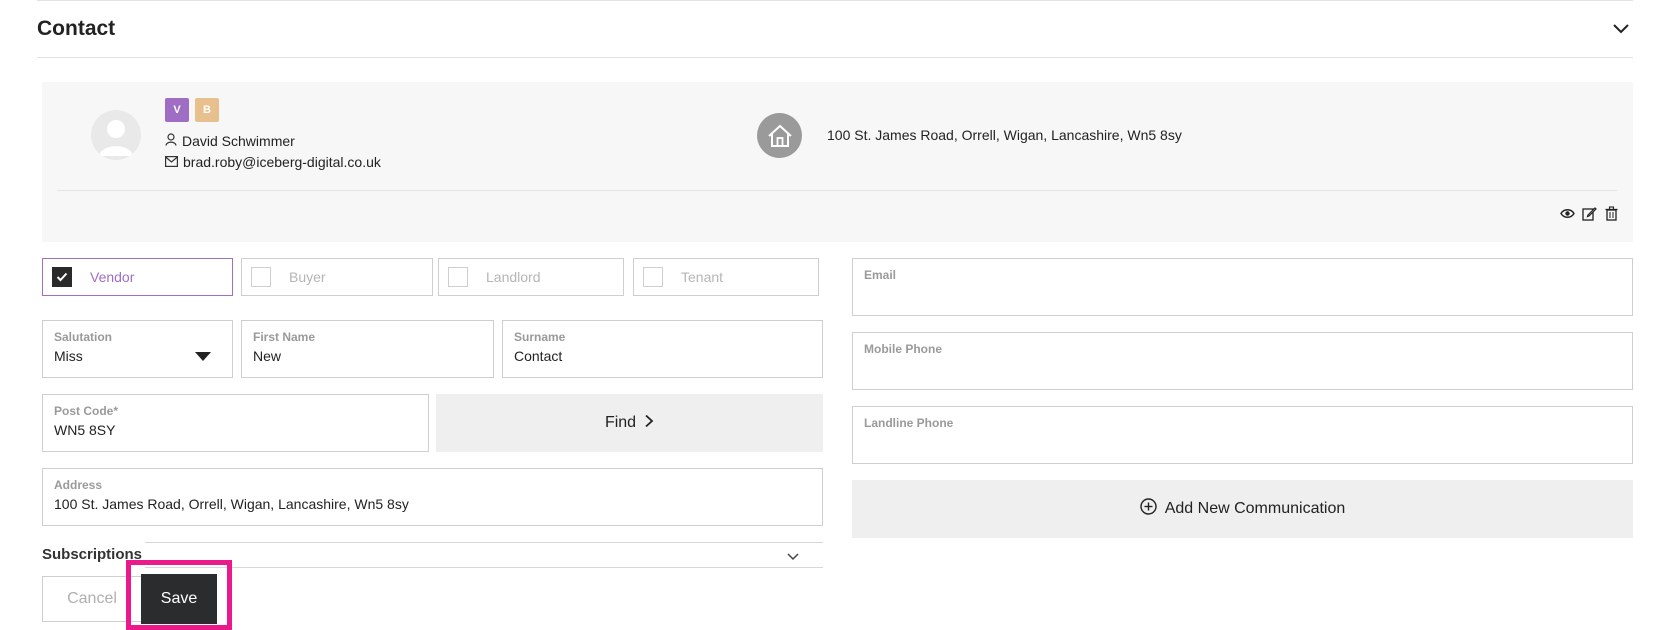 This screenshot has height=630, width=1657. I want to click on add-new-communication-button: Add New Communication, so click(1242, 509).